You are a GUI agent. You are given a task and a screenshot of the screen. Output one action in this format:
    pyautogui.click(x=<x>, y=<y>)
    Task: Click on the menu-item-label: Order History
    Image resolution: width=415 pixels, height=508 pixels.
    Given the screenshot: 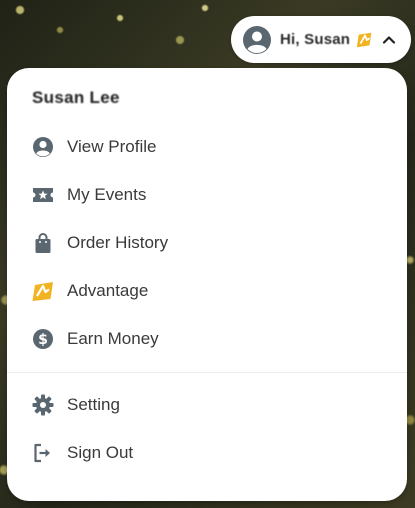 What is the action you would take?
    pyautogui.click(x=118, y=242)
    